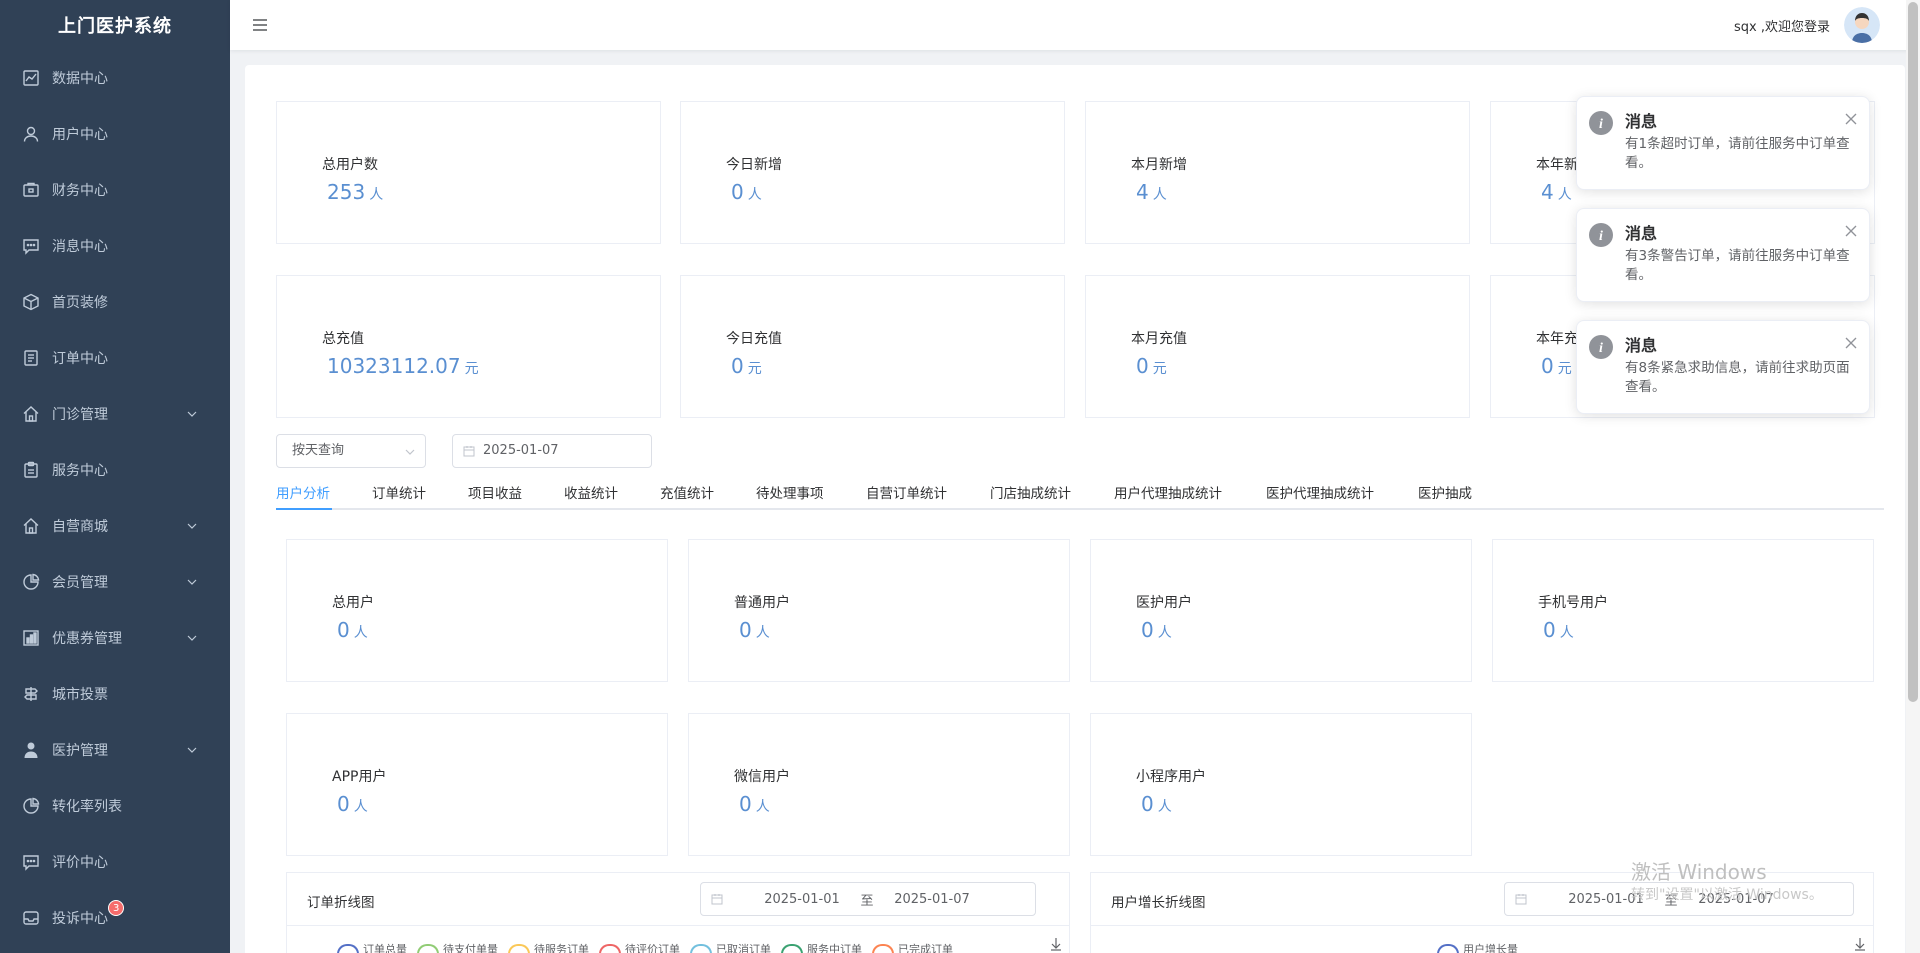  Describe the element at coordinates (477, 610) in the screenshot. I see `user-stat-card-total: 总用户 0人` at that location.